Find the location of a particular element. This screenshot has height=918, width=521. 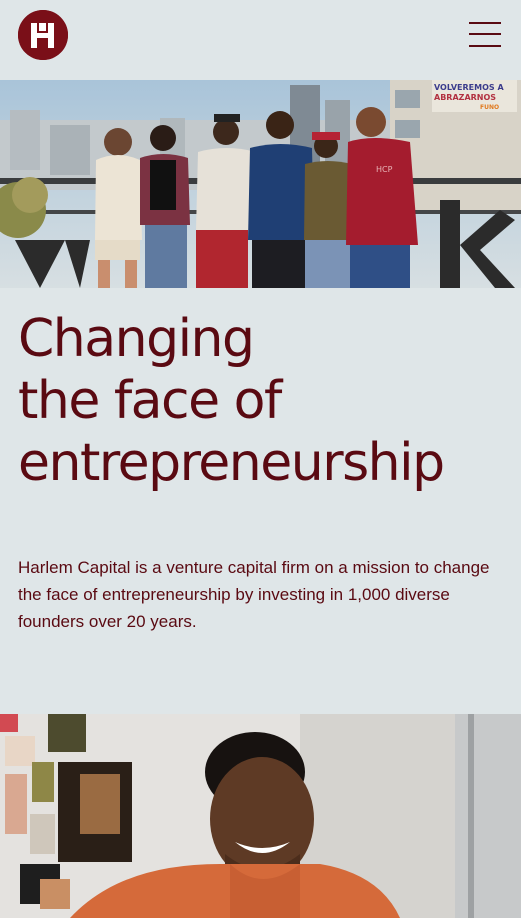

sign-text-3: FUNO is located at coordinates (489, 107).